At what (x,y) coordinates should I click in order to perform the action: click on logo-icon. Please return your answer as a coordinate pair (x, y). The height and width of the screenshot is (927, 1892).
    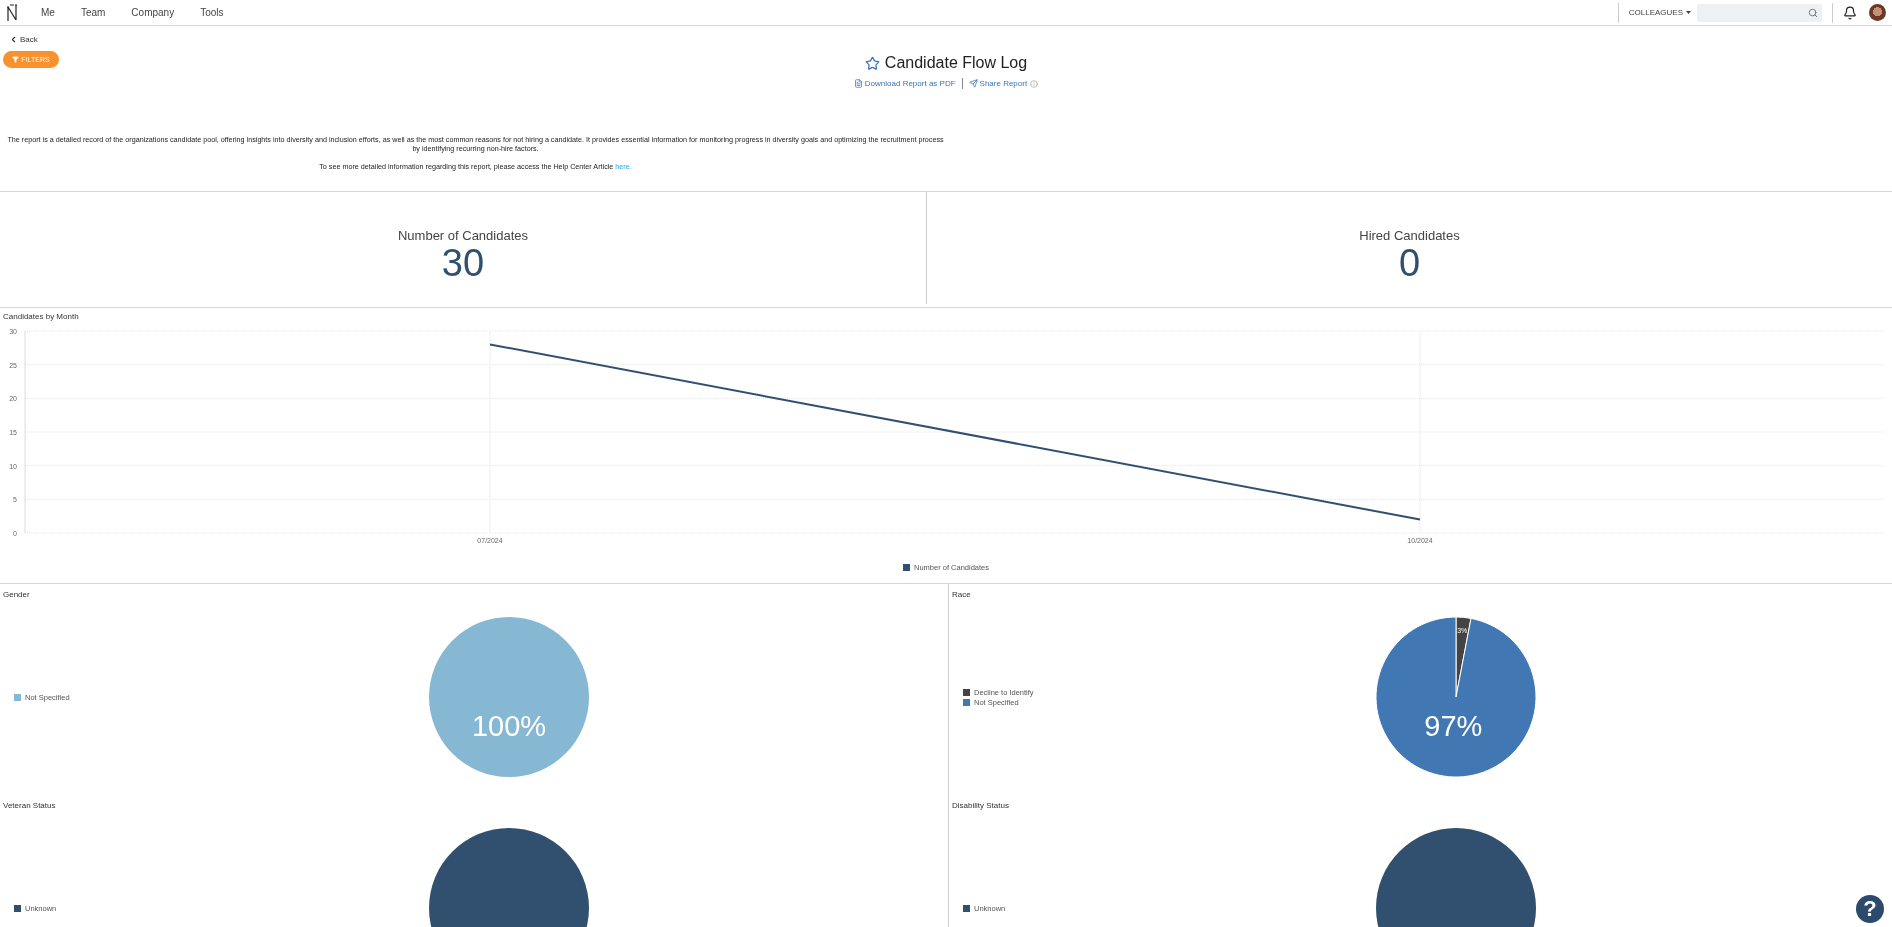
    Looking at the image, I should click on (12, 12).